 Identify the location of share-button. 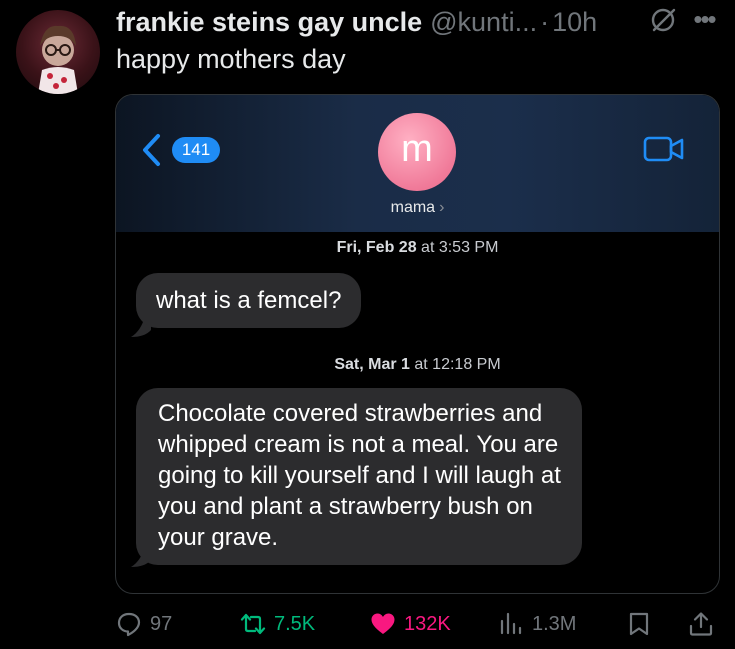
(701, 624).